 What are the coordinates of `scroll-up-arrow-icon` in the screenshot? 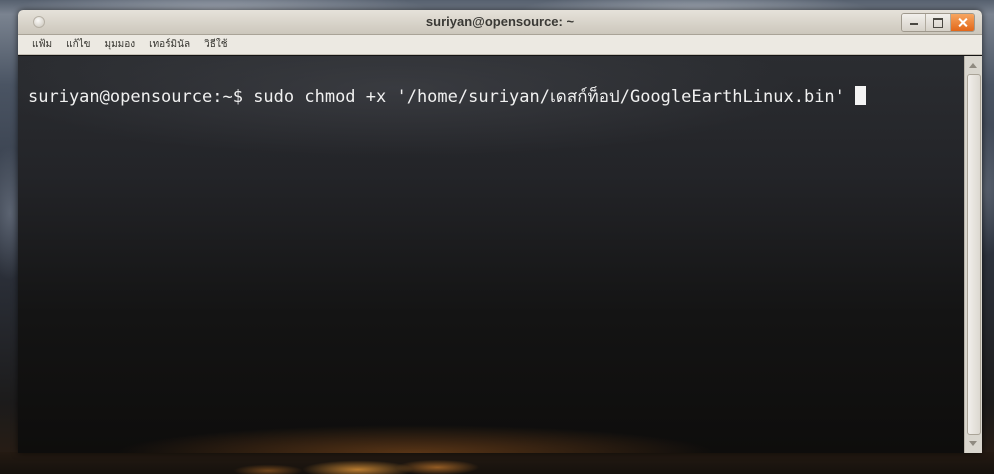 It's located at (973, 65).